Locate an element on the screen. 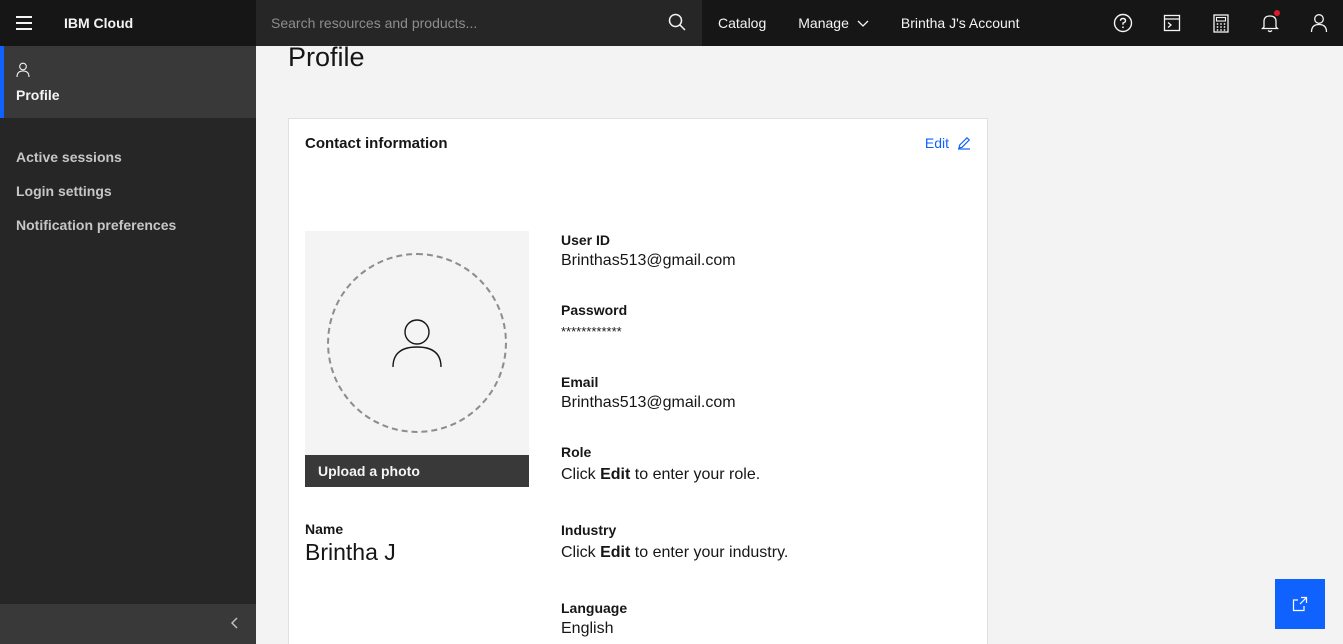  calculator-icon is located at coordinates (1220, 23).